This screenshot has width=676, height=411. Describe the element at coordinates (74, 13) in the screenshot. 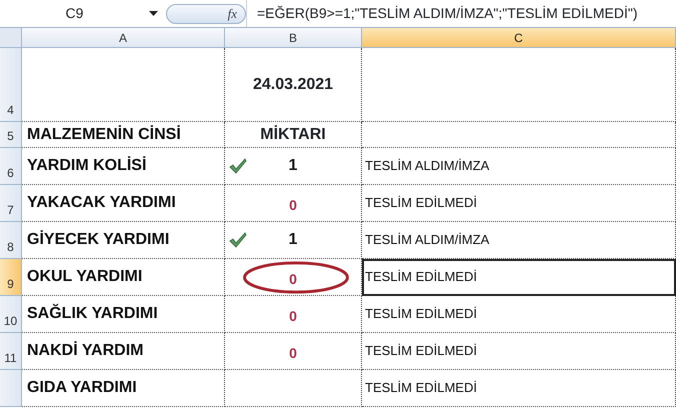

I see `name-box: C9` at that location.